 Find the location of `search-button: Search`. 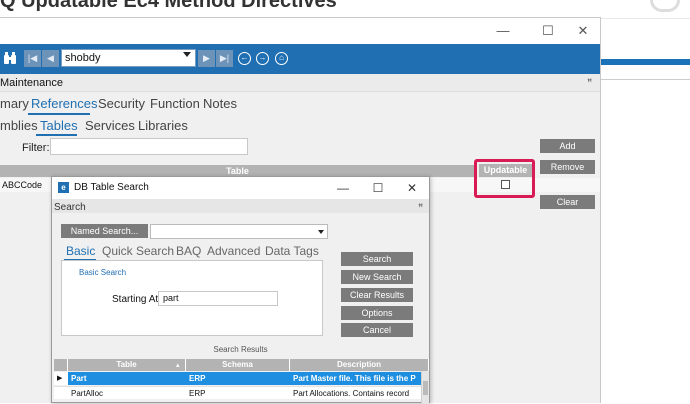

search-button: Search is located at coordinates (377, 259).